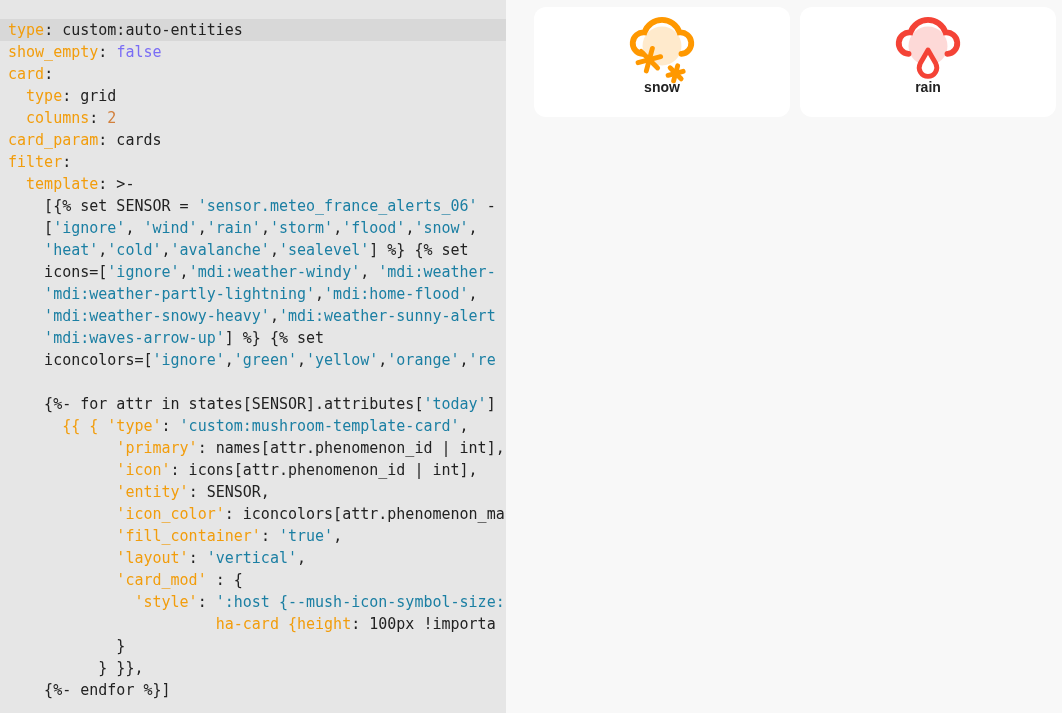  I want to click on code-line: } }},, so click(121, 668).